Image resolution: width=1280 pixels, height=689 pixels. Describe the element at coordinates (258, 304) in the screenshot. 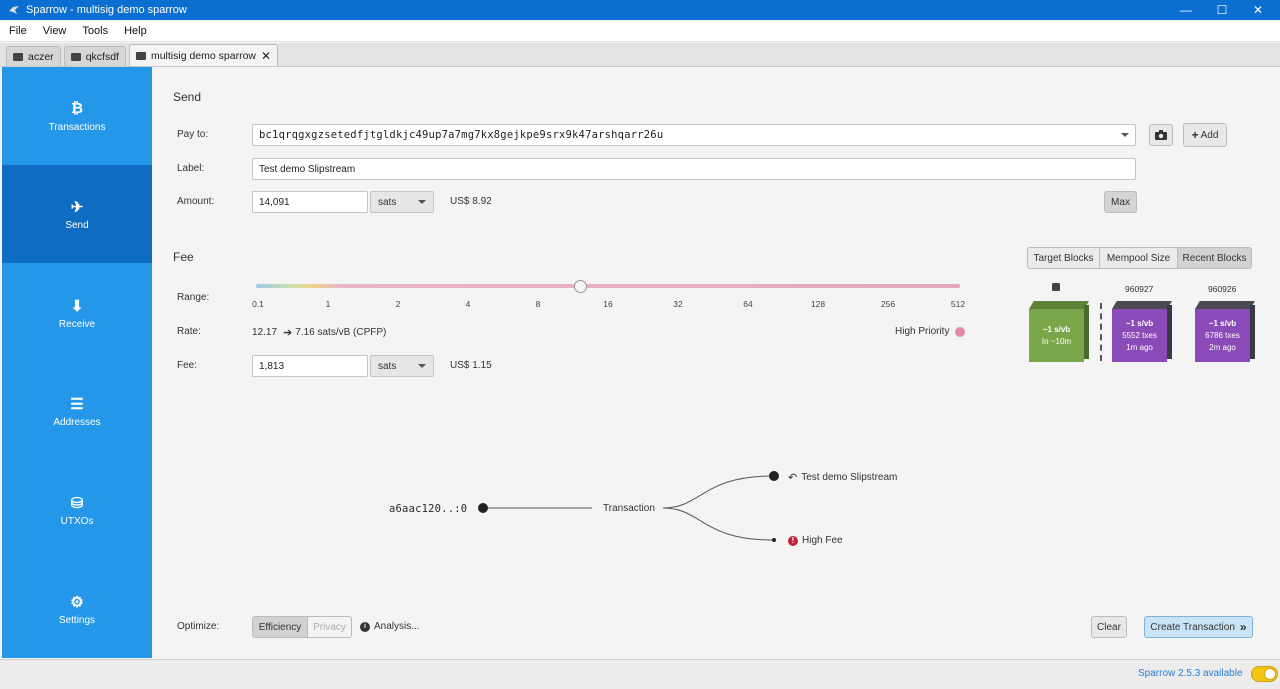

I see `range-tick: 0.1` at that location.